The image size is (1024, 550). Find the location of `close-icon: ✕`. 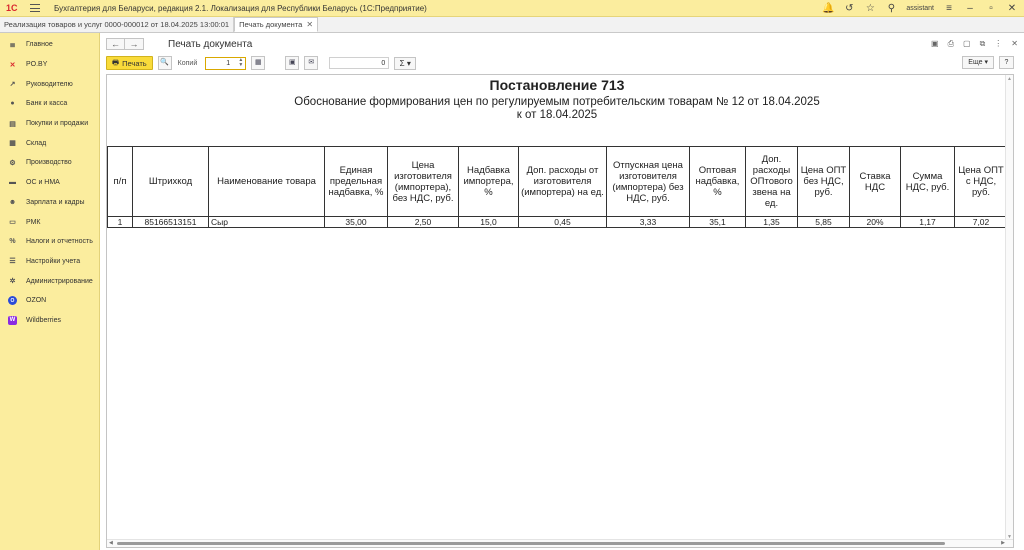

close-icon: ✕ is located at coordinates (1012, 8).